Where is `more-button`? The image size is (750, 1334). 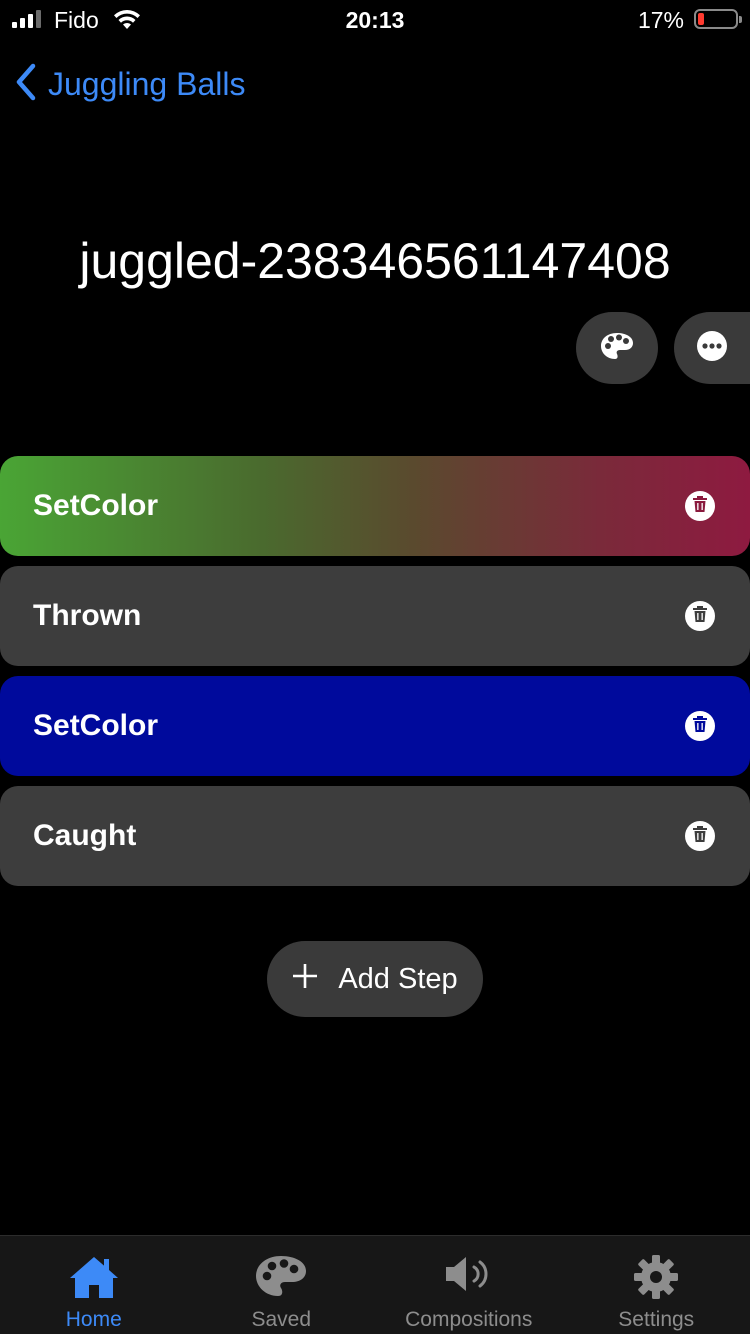
more-button is located at coordinates (712, 348).